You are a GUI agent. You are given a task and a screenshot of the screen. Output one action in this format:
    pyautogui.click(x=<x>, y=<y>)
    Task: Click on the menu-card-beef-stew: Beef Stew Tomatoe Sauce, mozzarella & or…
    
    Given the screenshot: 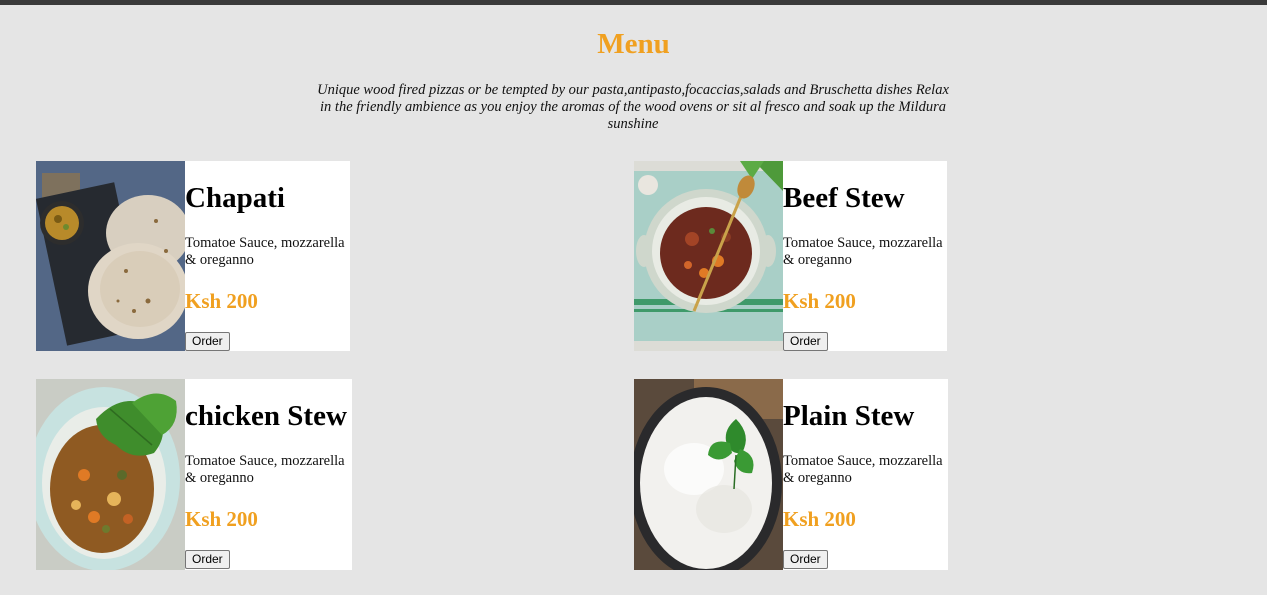 What is the action you would take?
    pyautogui.click(x=790, y=256)
    